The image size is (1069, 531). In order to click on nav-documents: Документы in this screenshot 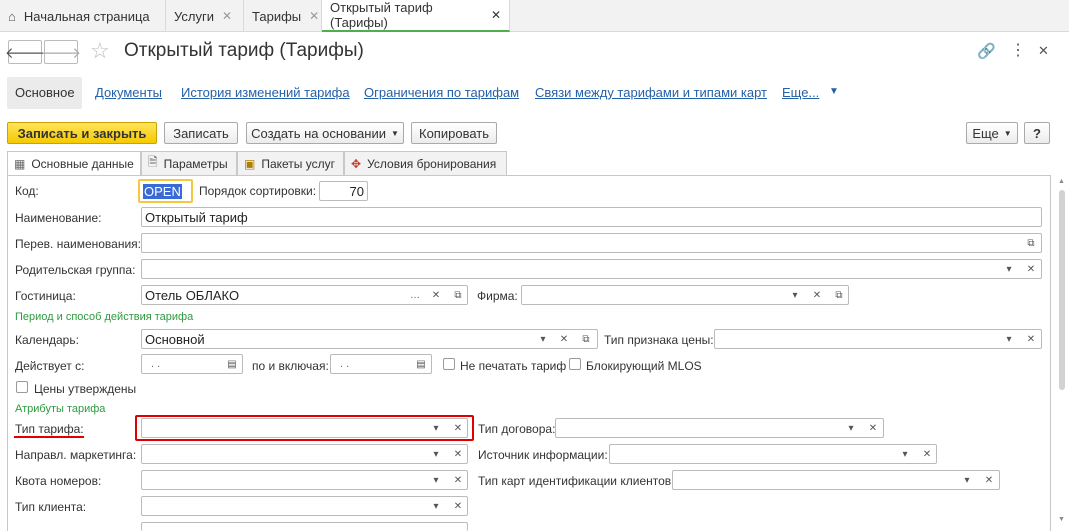, I will do `click(128, 92)`.